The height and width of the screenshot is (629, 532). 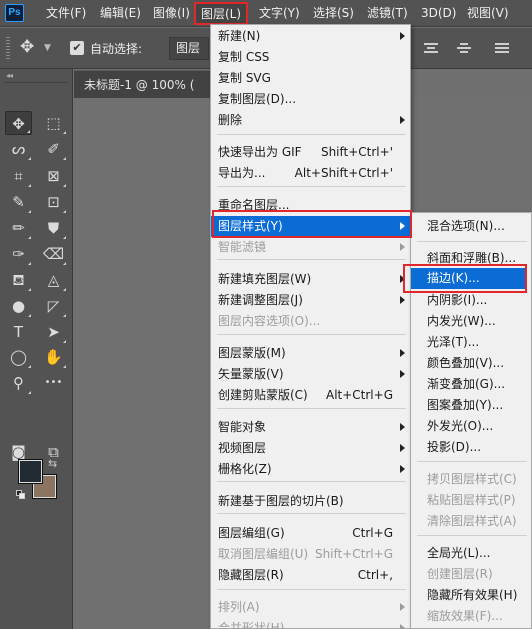 I want to click on eyedropper-tool-icon: ✎, so click(x=18, y=202).